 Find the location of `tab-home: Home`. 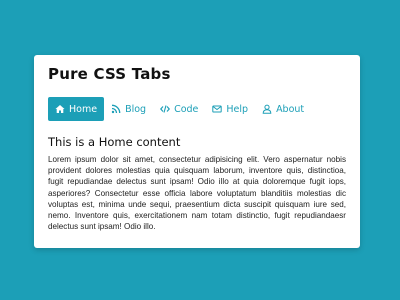

tab-home: Home is located at coordinates (76, 109).